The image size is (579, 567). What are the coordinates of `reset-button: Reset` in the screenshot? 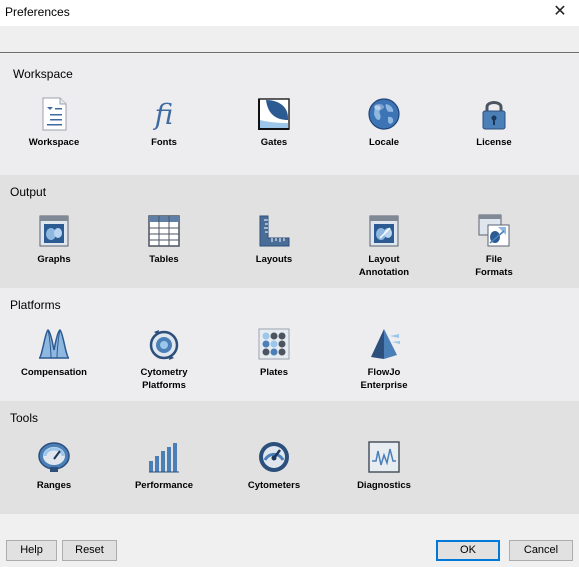 It's located at (89, 550).